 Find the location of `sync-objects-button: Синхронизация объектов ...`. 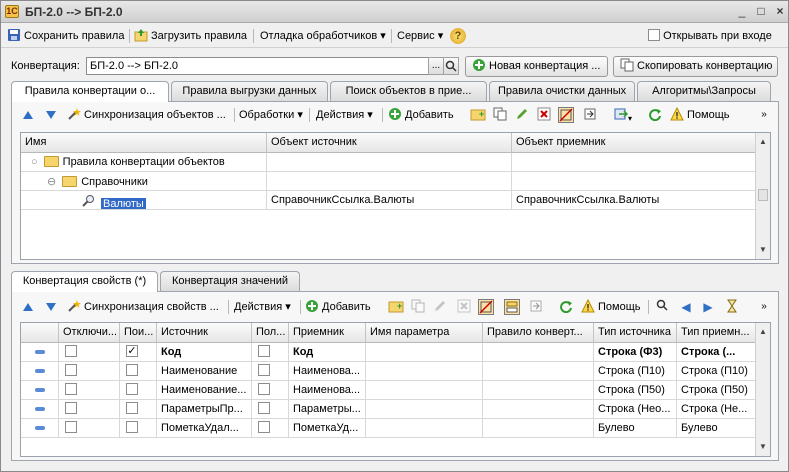

sync-objects-button: Синхронизация объектов ... is located at coordinates (146, 115).